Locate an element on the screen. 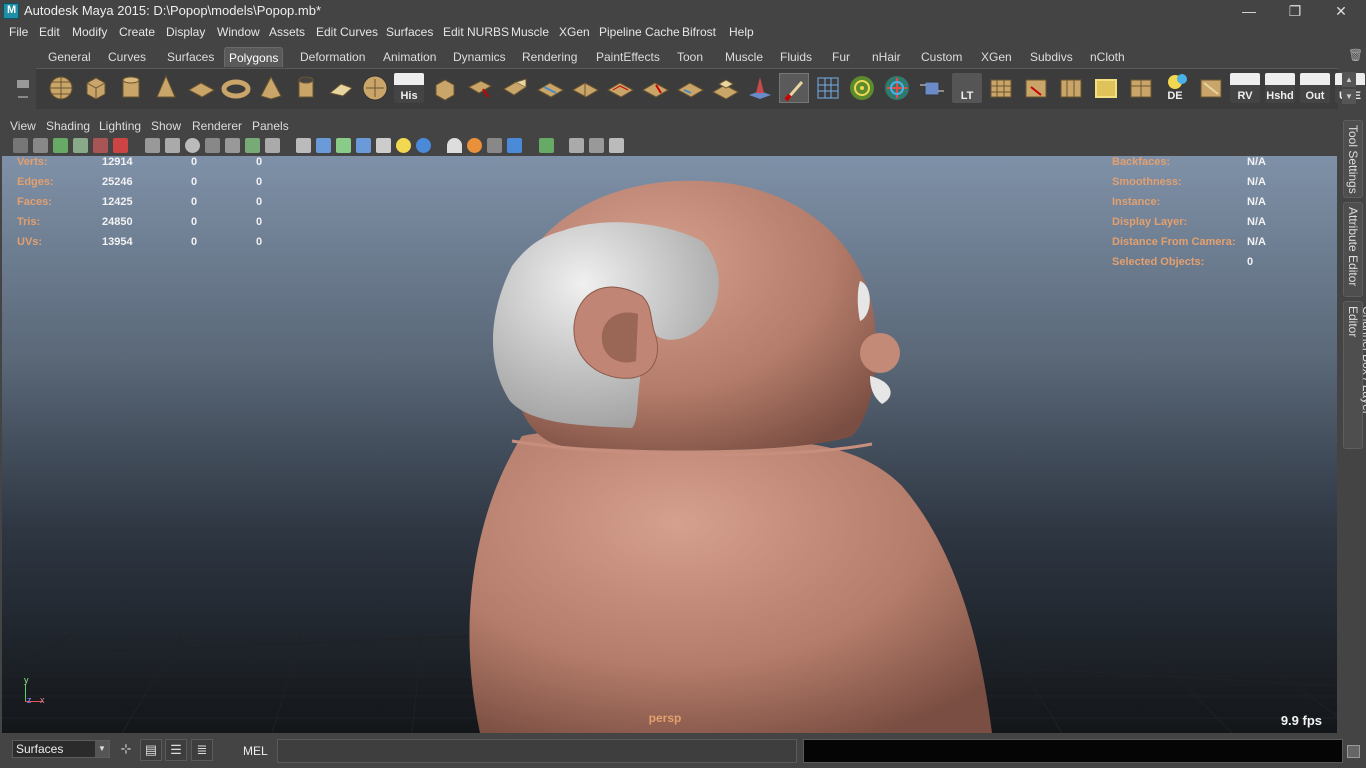 The width and height of the screenshot is (1366, 768). hshd-button: Hshd is located at coordinates (1280, 88).